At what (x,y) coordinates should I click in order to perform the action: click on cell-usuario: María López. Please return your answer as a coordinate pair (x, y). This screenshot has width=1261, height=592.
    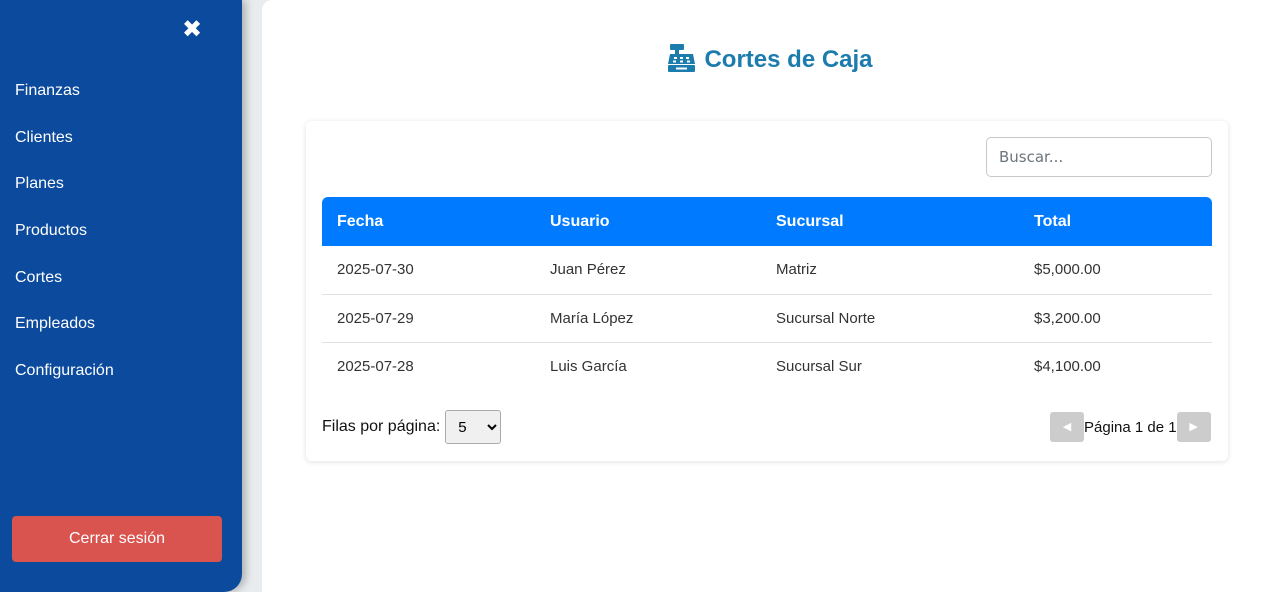
    Looking at the image, I should click on (592, 318).